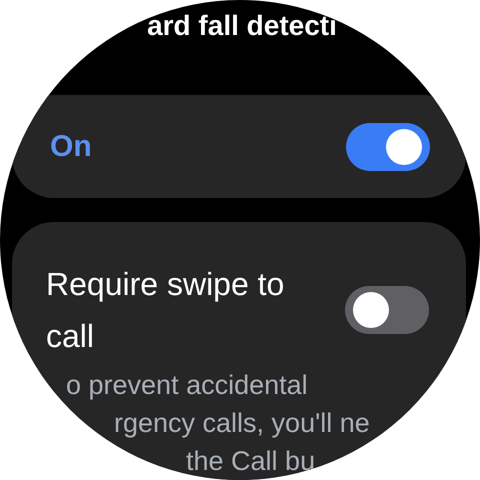  What do you see at coordinates (241, 26) in the screenshot?
I see `screen-title: ard fall detecti` at bounding box center [241, 26].